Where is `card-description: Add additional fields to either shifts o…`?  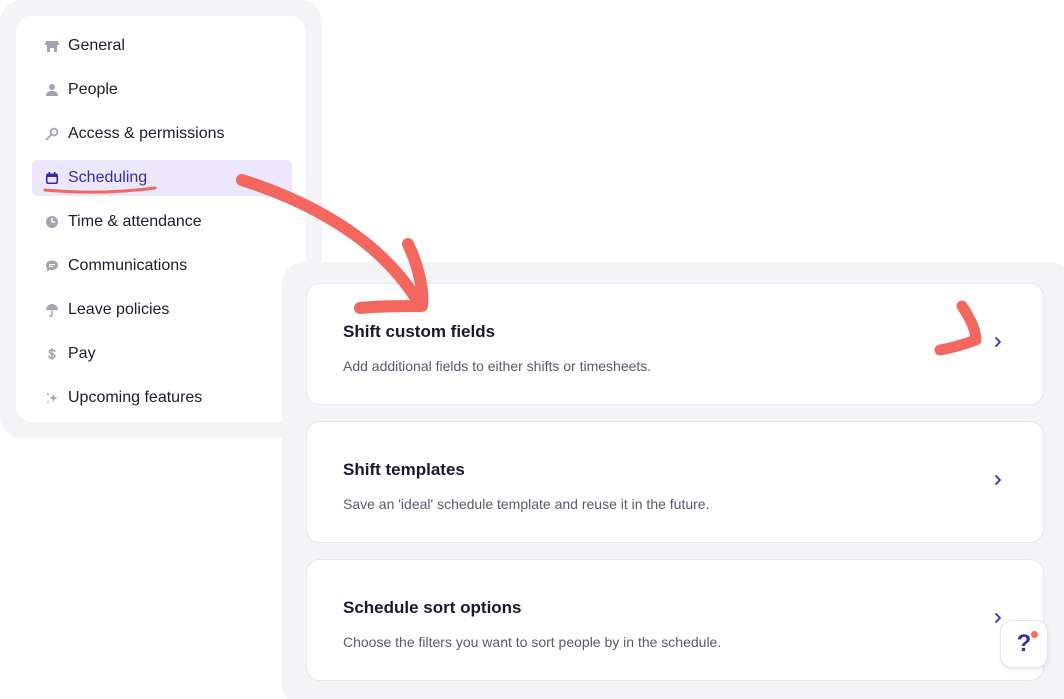
card-description: Add additional fields to either shifts o… is located at coordinates (497, 366).